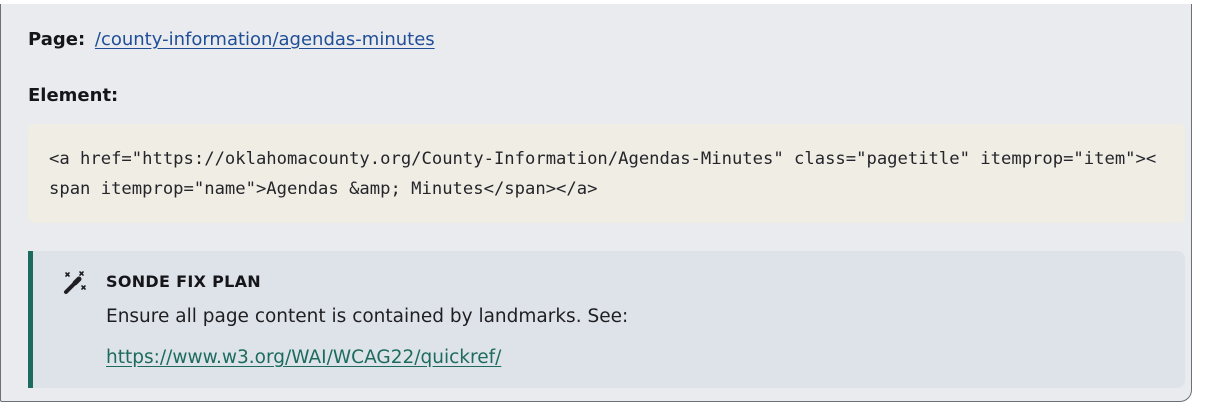  I want to click on page-path-link: /county-information/agendas-minutes, so click(265, 39).